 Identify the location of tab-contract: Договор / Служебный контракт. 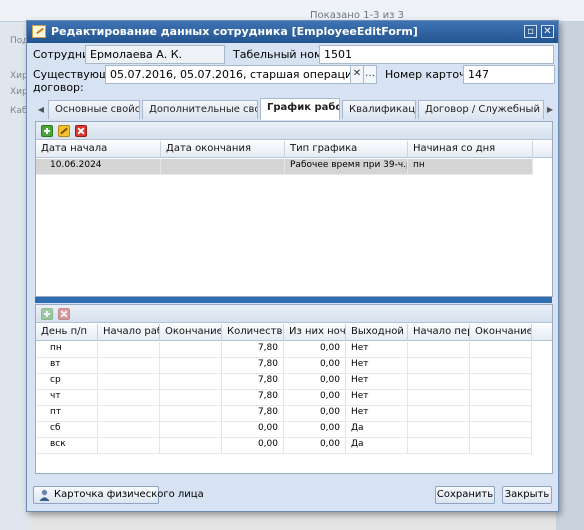
(481, 109).